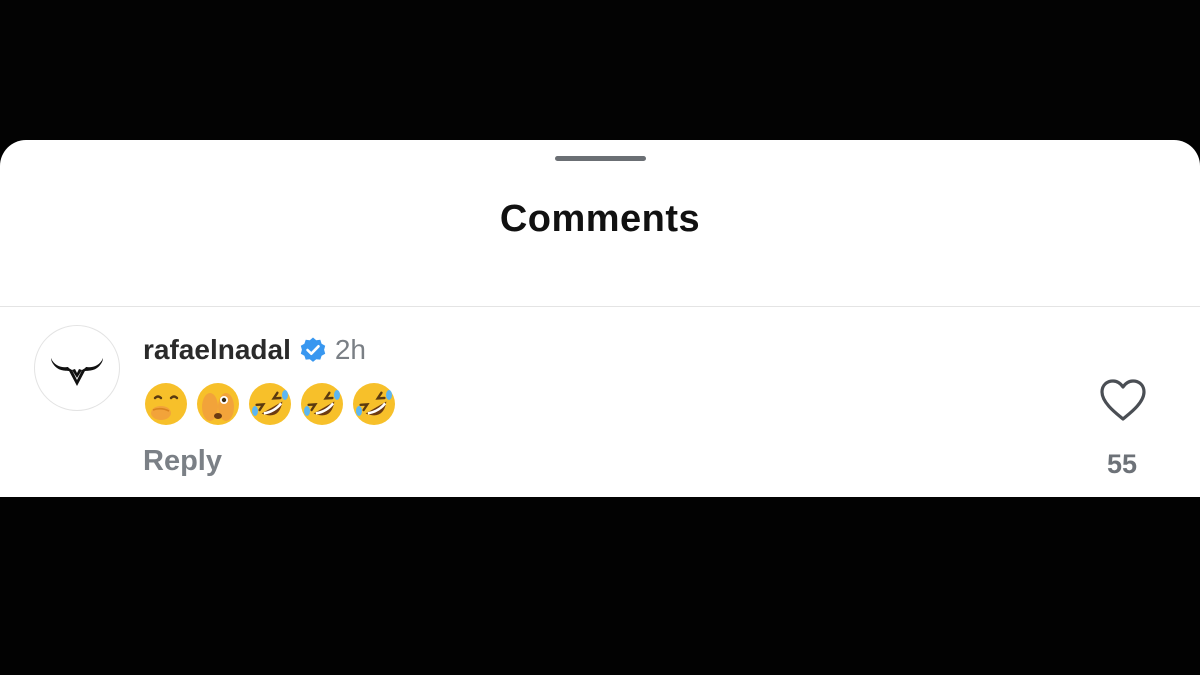  What do you see at coordinates (218, 404) in the screenshot?
I see `face-with-peeking-eye-icon` at bounding box center [218, 404].